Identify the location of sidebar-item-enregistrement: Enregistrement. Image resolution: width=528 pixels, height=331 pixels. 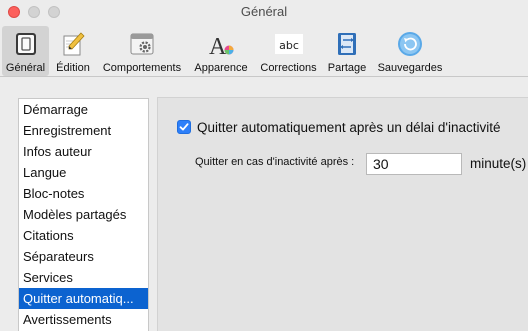
(83, 130).